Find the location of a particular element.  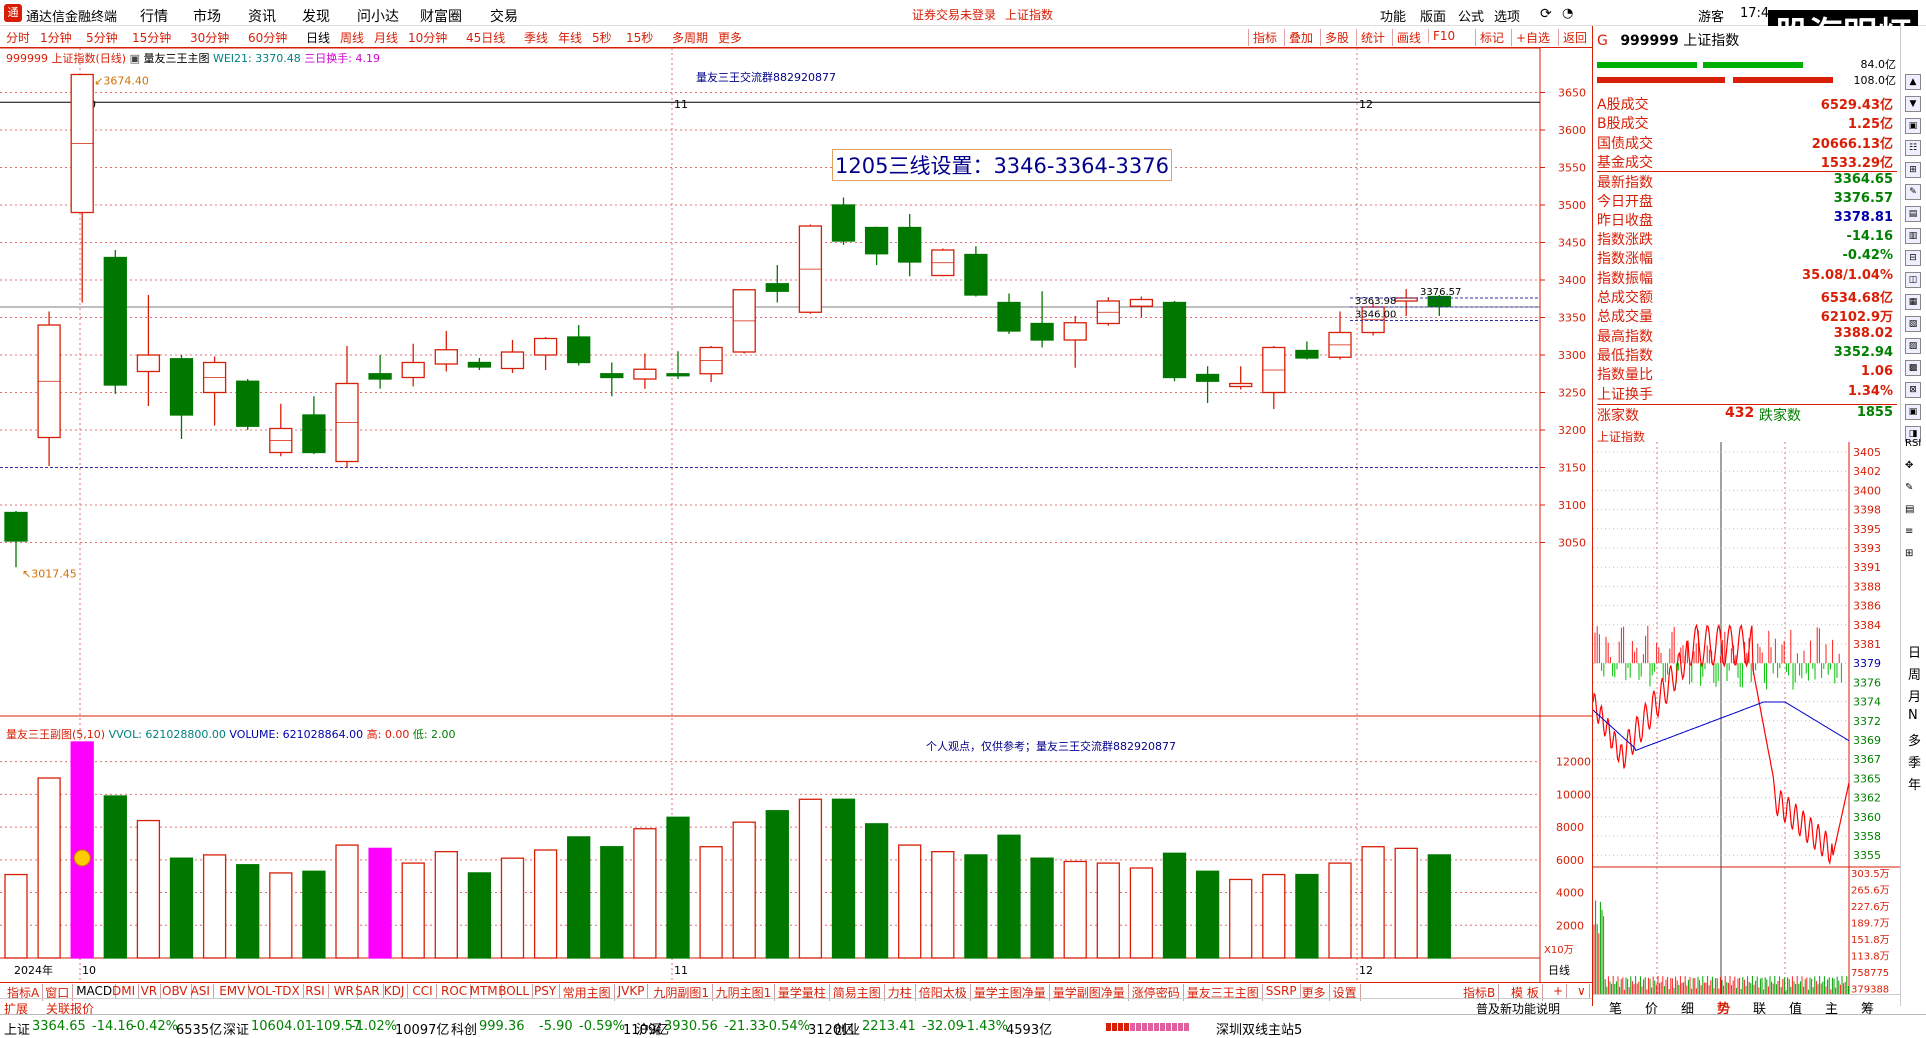

trade-login-status: 证券交易未登录 is located at coordinates (954, 14).